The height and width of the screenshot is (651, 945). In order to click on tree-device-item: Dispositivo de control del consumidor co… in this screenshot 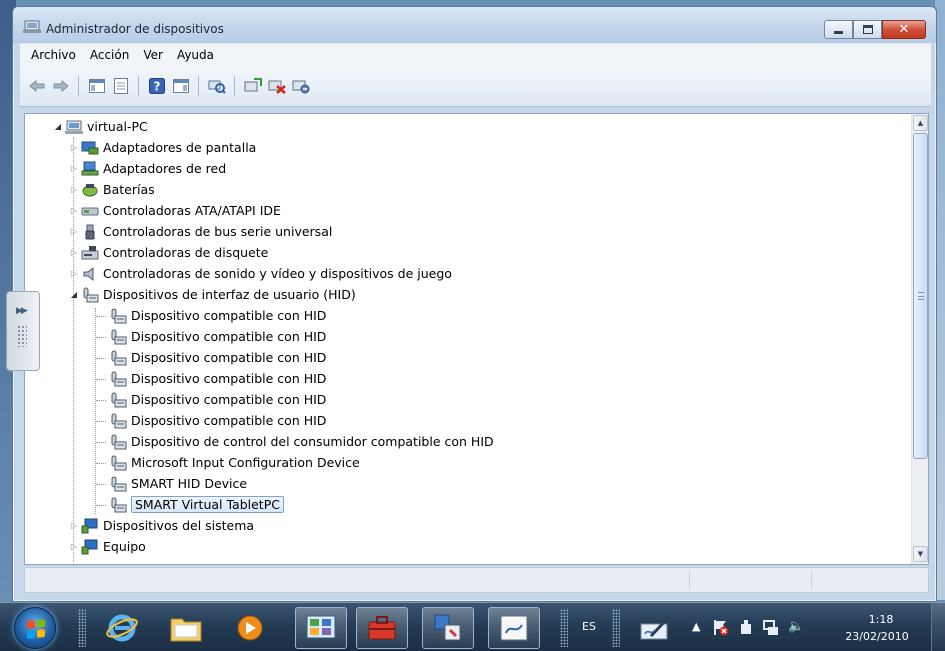, I will do `click(301, 441)`.